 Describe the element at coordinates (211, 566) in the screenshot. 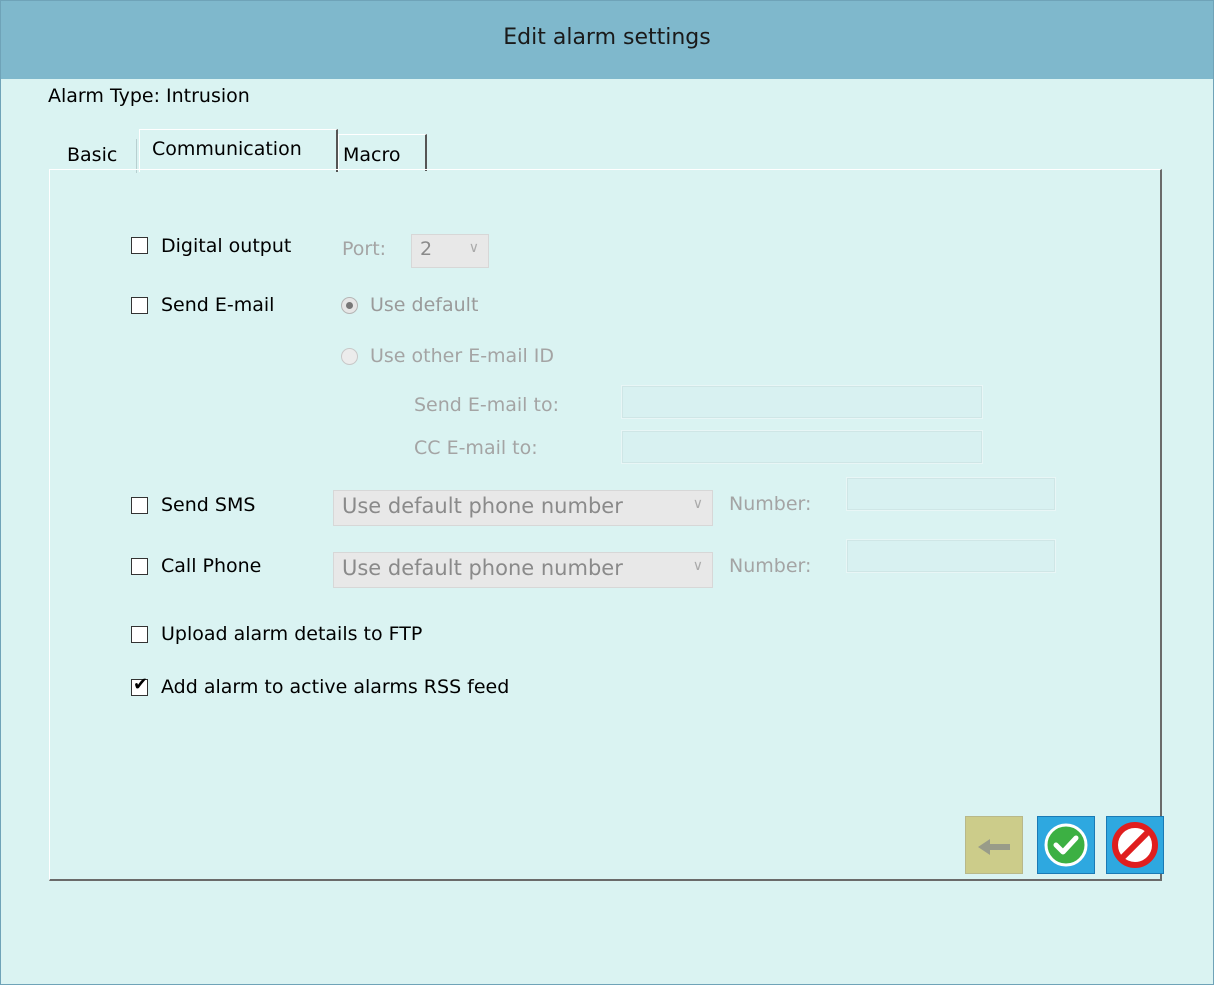

I see `call-phone-label: Call Phone` at that location.